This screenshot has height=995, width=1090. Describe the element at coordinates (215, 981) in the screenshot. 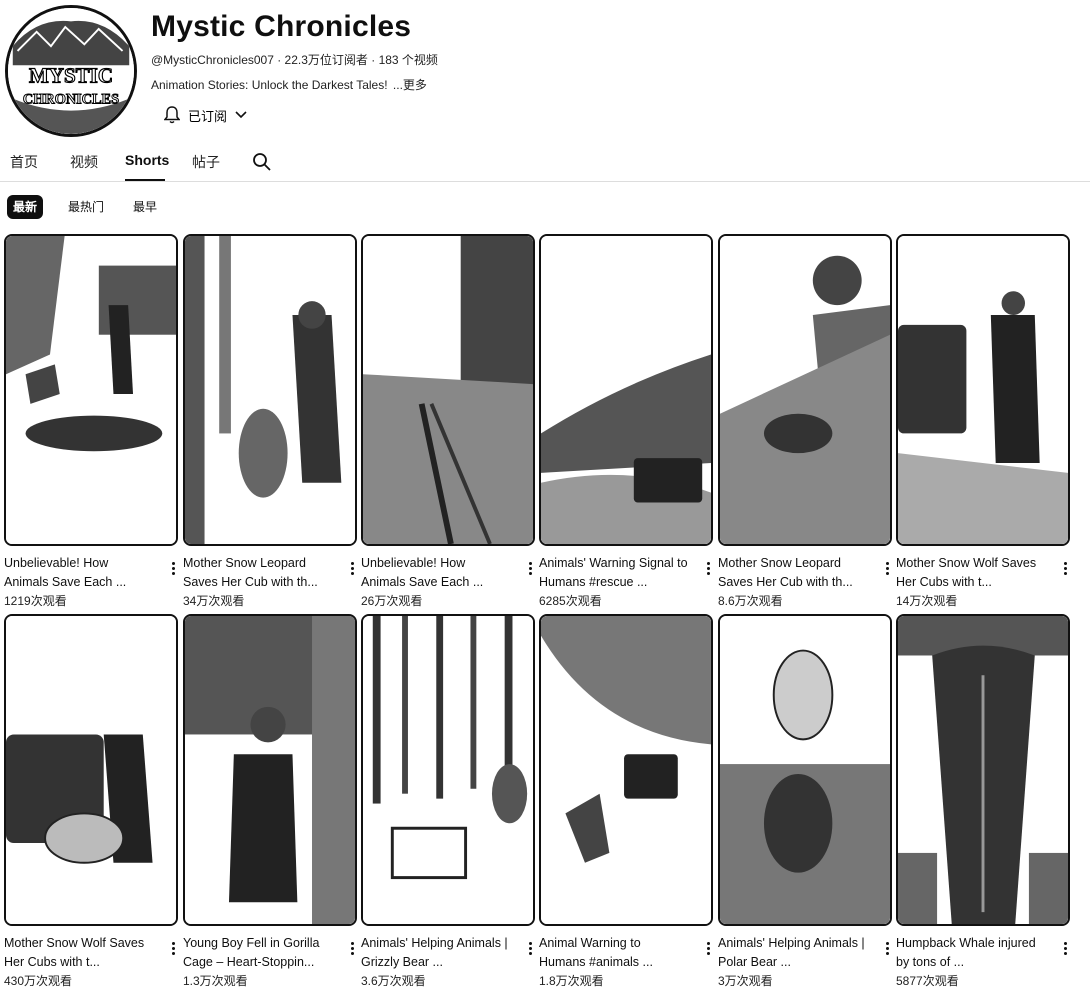

I see `short-views: 1.3万次观看` at that location.